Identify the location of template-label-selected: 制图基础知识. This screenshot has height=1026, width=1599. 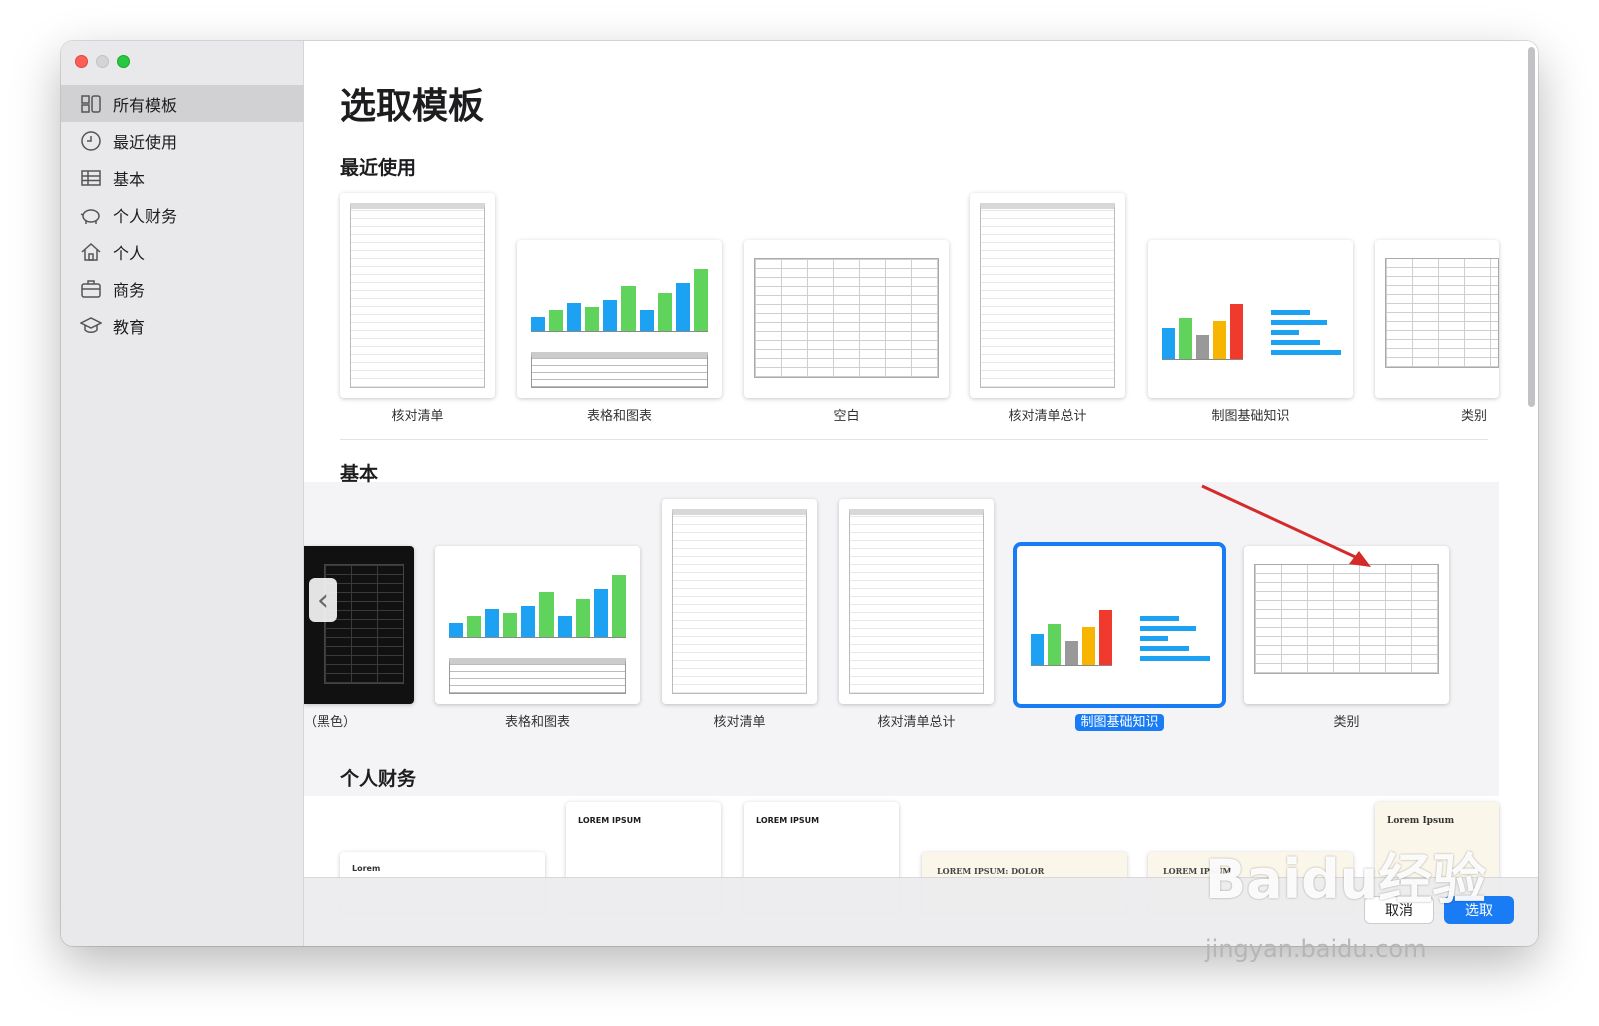
(1119, 721).